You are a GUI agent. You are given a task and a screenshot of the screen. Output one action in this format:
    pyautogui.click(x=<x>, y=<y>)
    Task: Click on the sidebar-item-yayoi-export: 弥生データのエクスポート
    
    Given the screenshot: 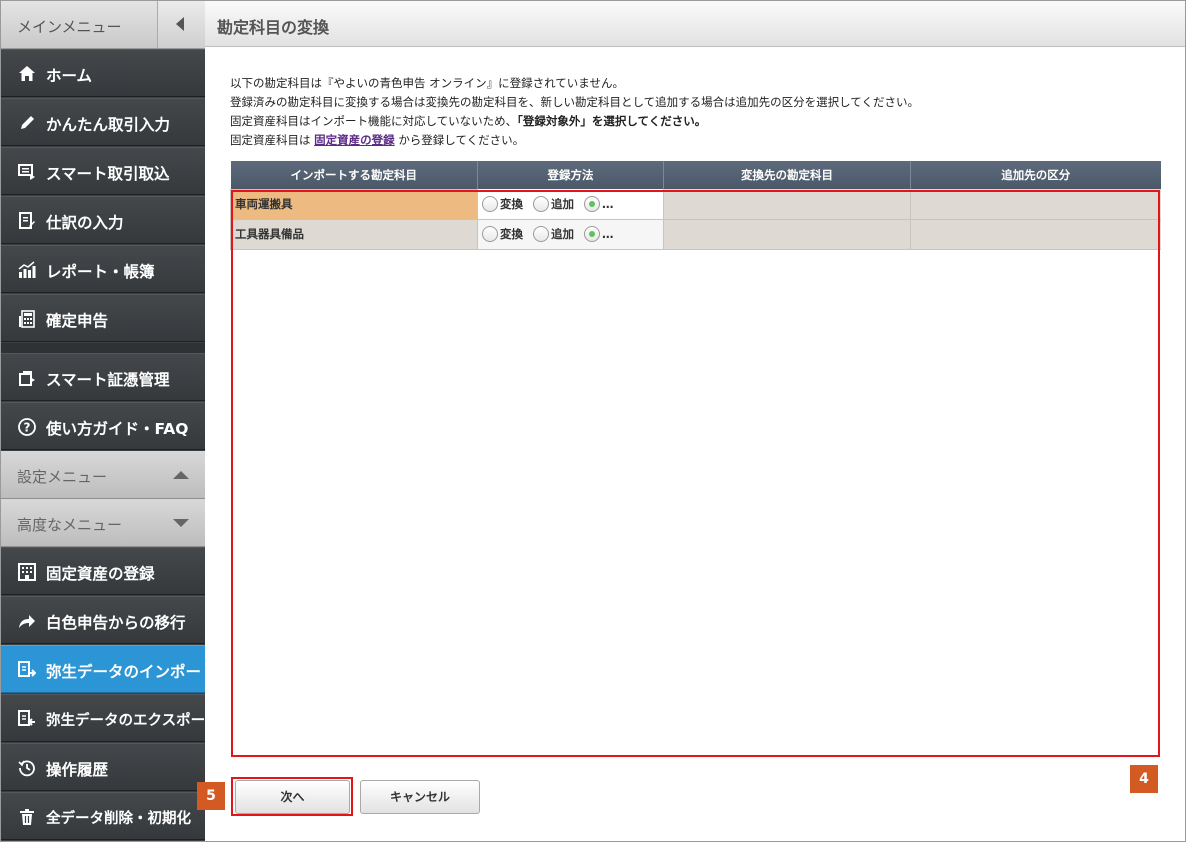 What is the action you would take?
    pyautogui.click(x=110, y=718)
    